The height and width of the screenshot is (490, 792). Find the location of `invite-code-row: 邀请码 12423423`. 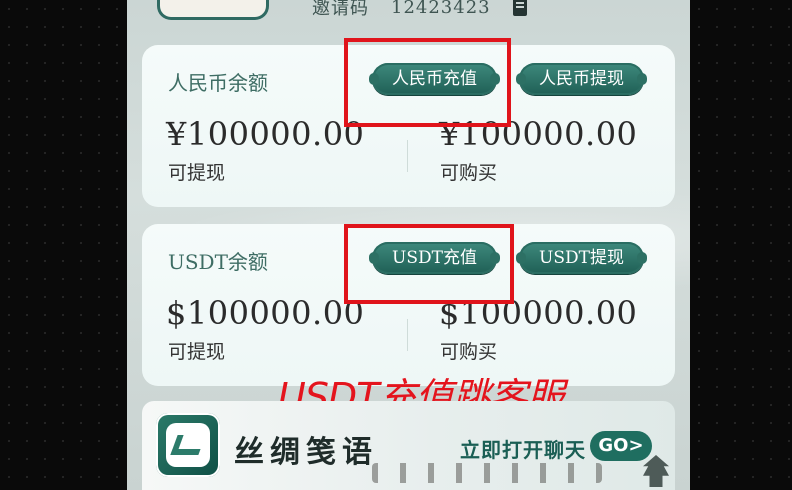

invite-code-row: 邀请码 12423423 is located at coordinates (419, 10).